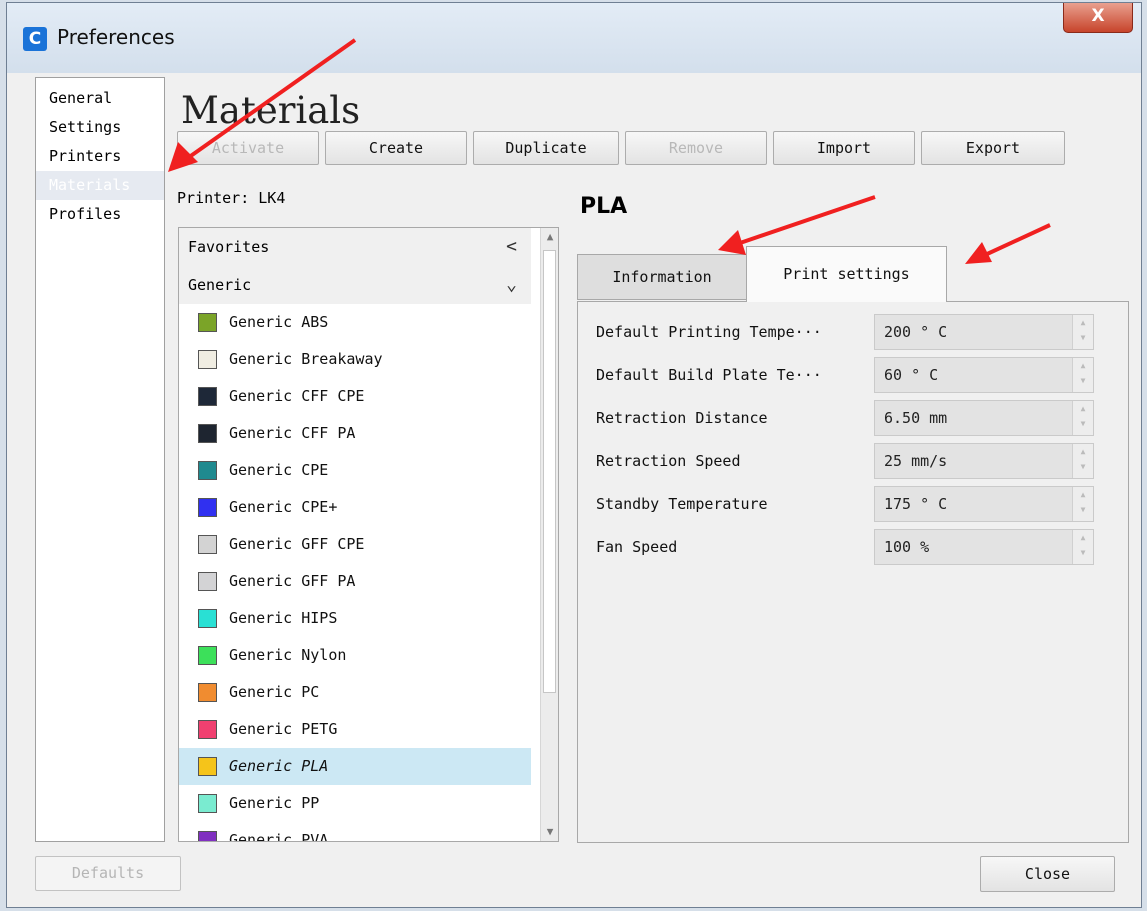  Describe the element at coordinates (292, 581) in the screenshot. I see `material-item-label: Generic GFF PA` at that location.